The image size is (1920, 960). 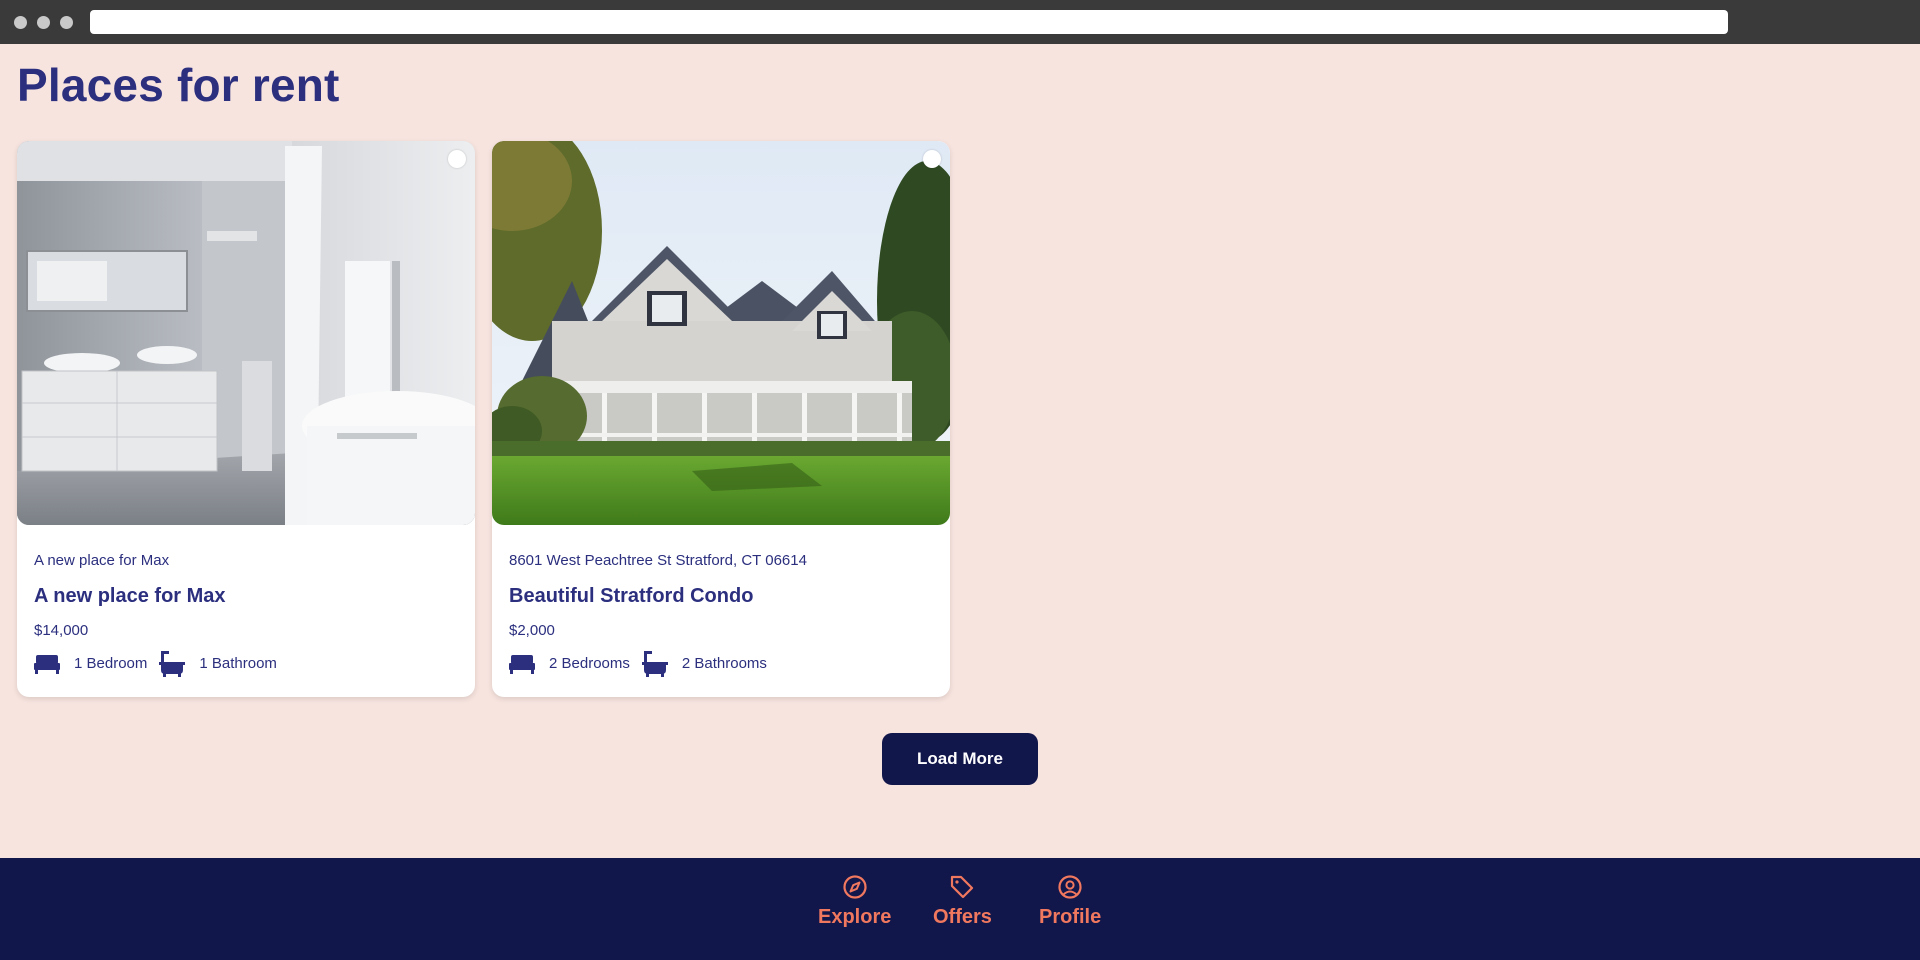 I want to click on listing-features: 2 Bedrooms 2 Bathrooms, so click(x=721, y=663).